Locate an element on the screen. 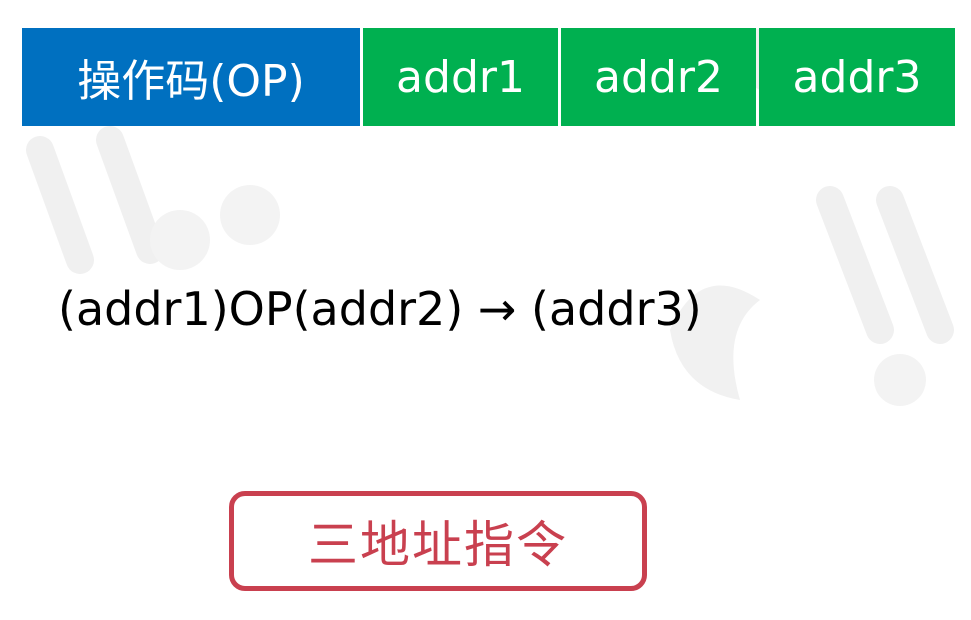  addr2-field: addr2 is located at coordinates (658, 77).